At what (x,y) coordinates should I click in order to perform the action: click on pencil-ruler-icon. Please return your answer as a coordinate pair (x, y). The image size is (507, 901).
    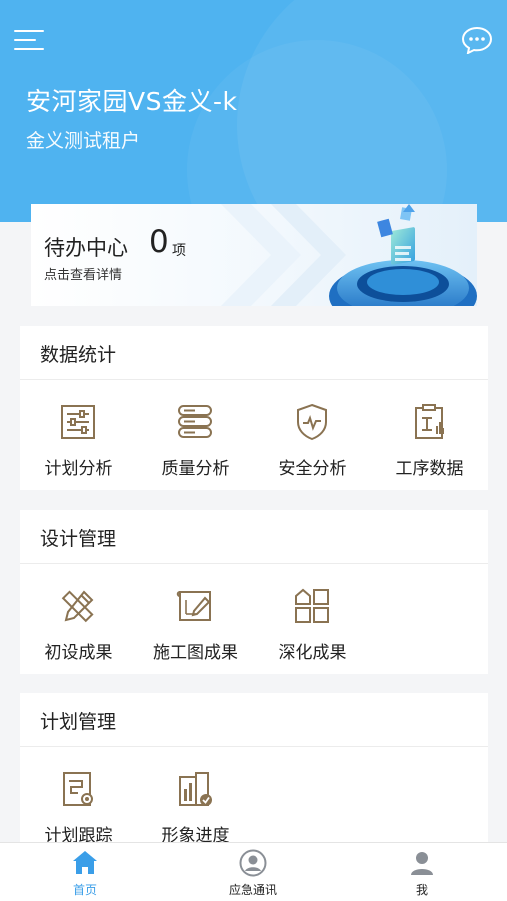
    Looking at the image, I should click on (77, 606).